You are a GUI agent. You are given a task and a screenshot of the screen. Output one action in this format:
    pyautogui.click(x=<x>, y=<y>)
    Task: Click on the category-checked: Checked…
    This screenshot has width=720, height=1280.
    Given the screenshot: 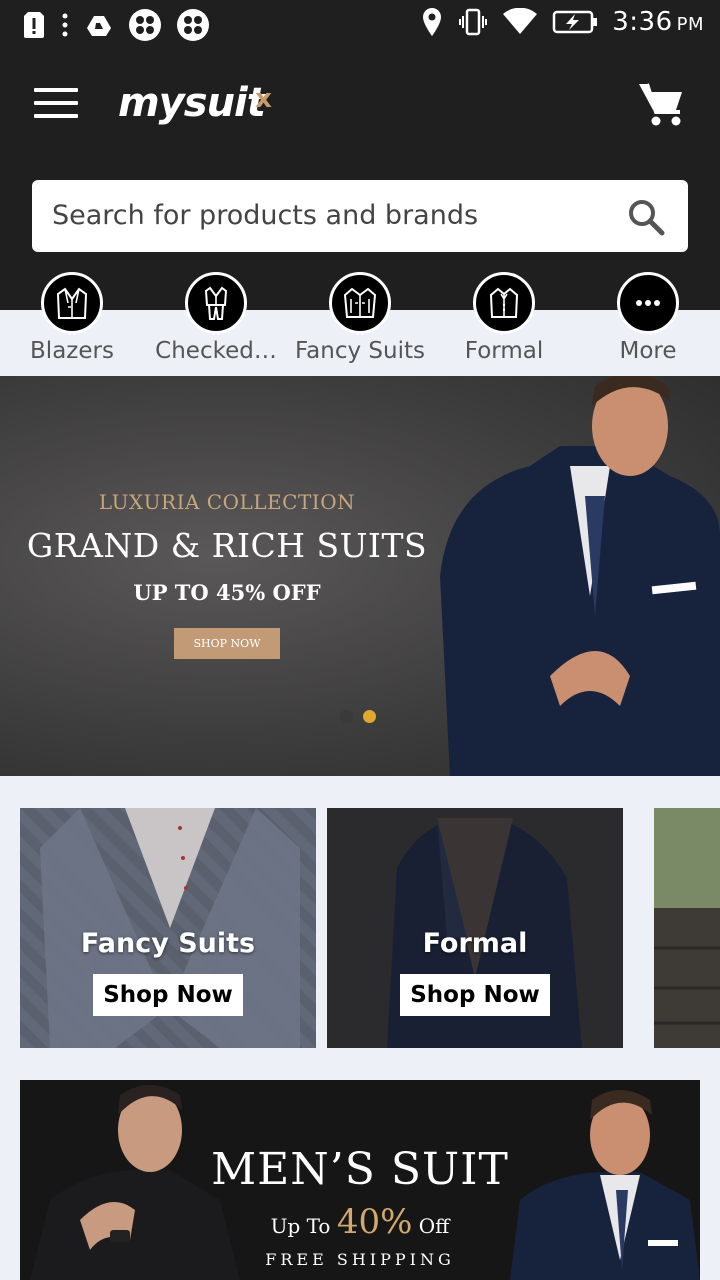 What is the action you would take?
    pyautogui.click(x=216, y=318)
    